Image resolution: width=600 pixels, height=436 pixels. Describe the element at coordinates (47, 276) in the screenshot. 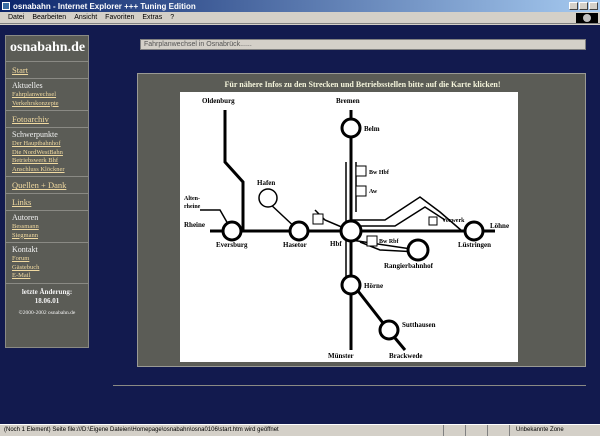

I see `nav-email: E-Mail` at that location.